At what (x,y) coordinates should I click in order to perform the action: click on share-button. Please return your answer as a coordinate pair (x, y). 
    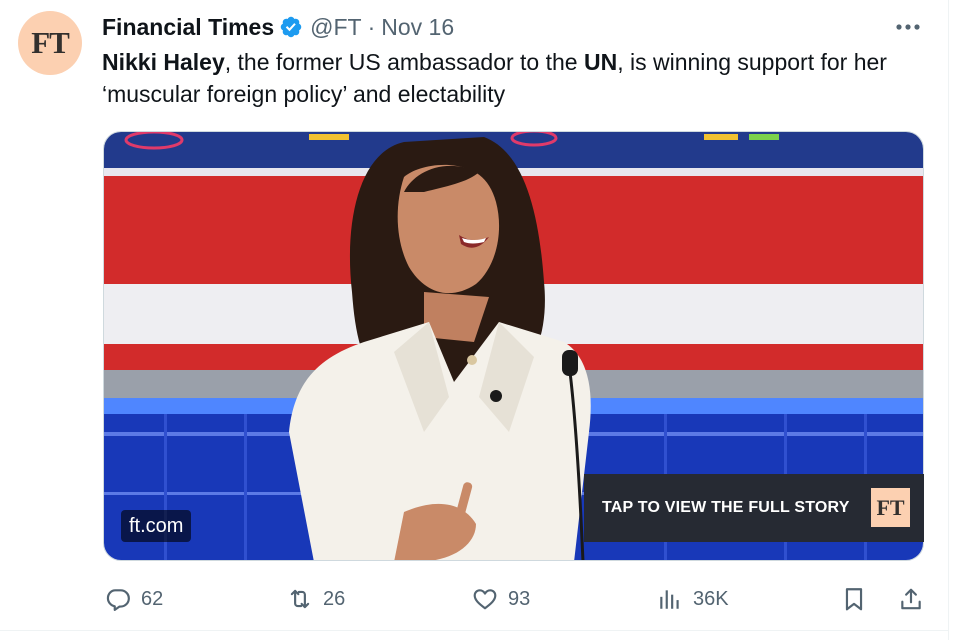
    Looking at the image, I should click on (911, 599).